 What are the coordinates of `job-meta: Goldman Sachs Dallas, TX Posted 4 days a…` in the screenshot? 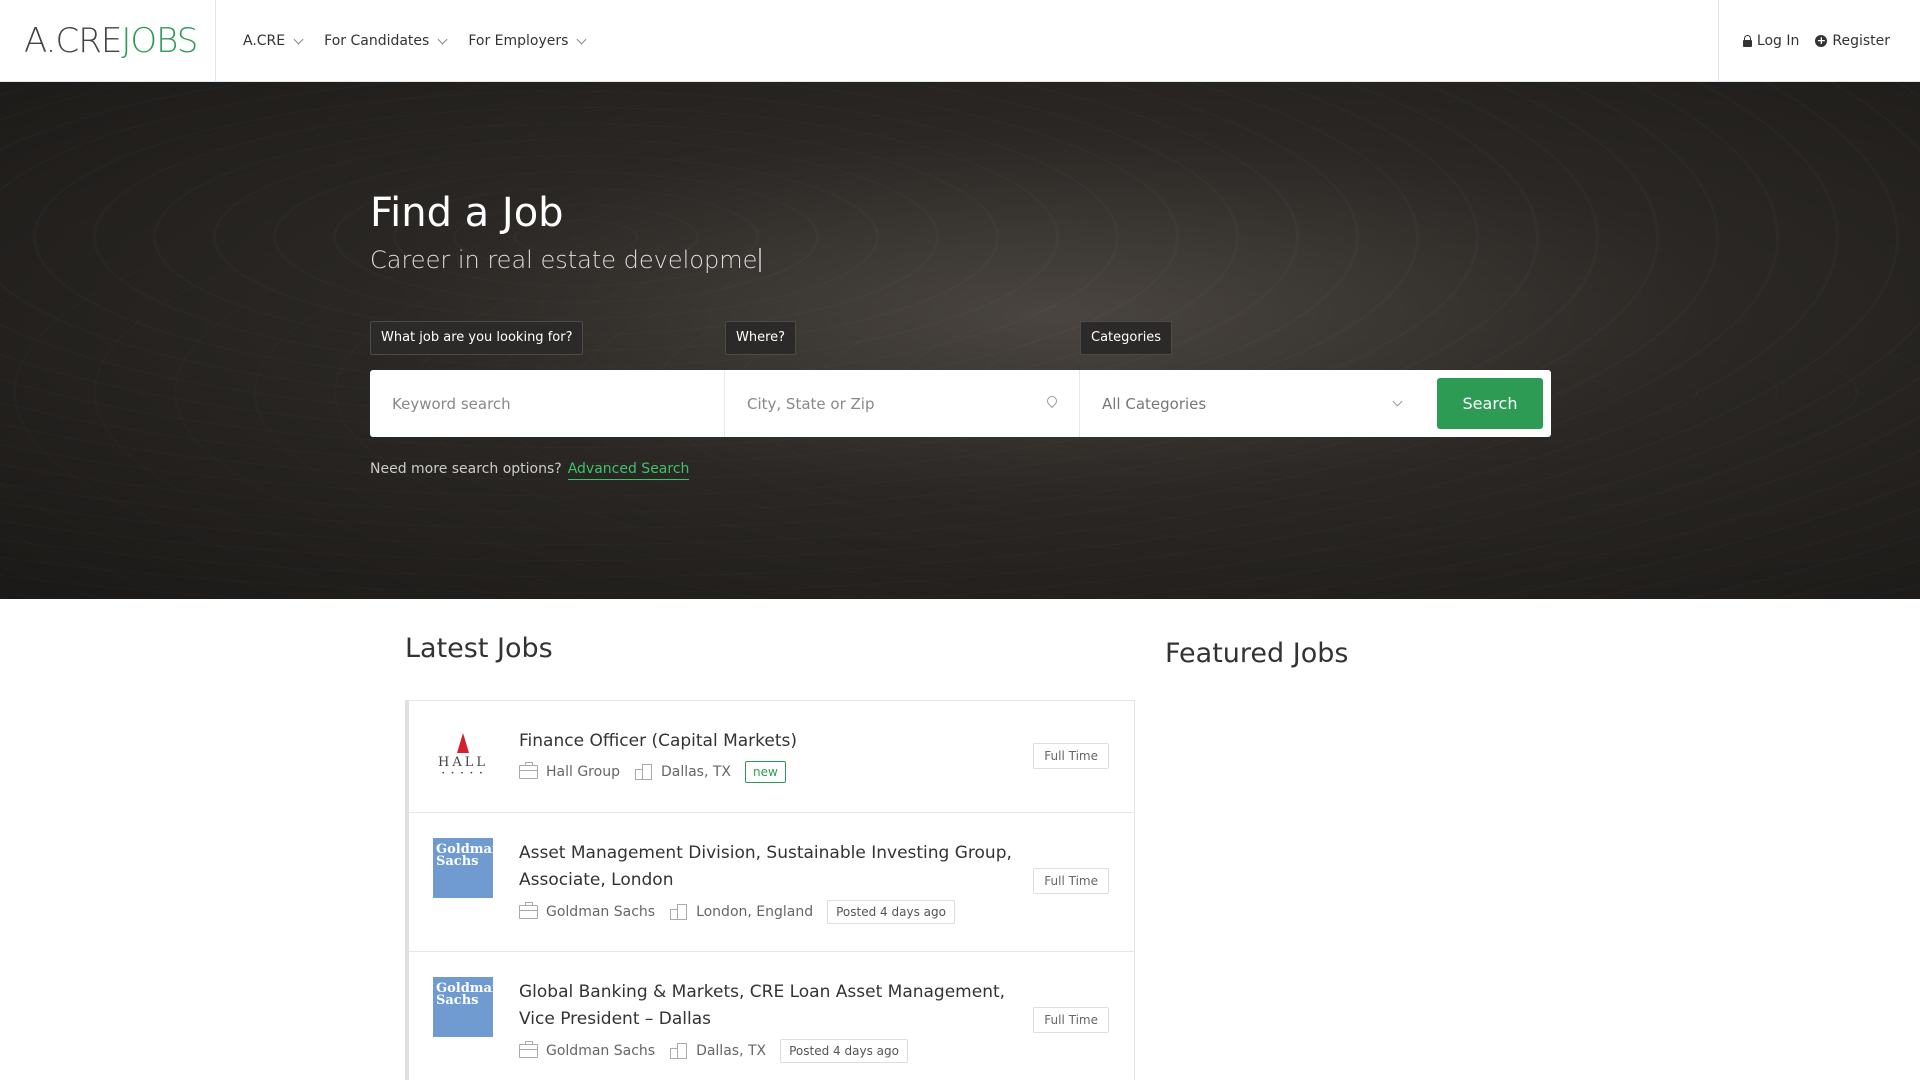 It's located at (713, 1051).